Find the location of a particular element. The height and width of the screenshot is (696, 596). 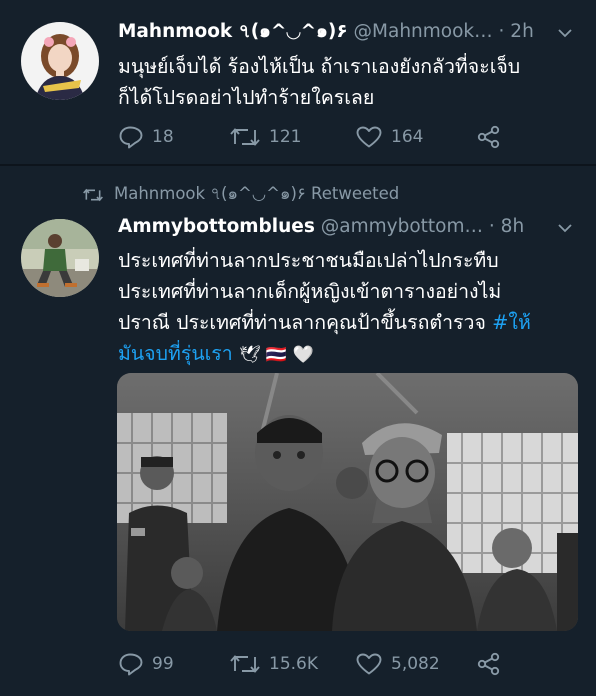

hashtag-link: #ให้ is located at coordinates (511, 322).